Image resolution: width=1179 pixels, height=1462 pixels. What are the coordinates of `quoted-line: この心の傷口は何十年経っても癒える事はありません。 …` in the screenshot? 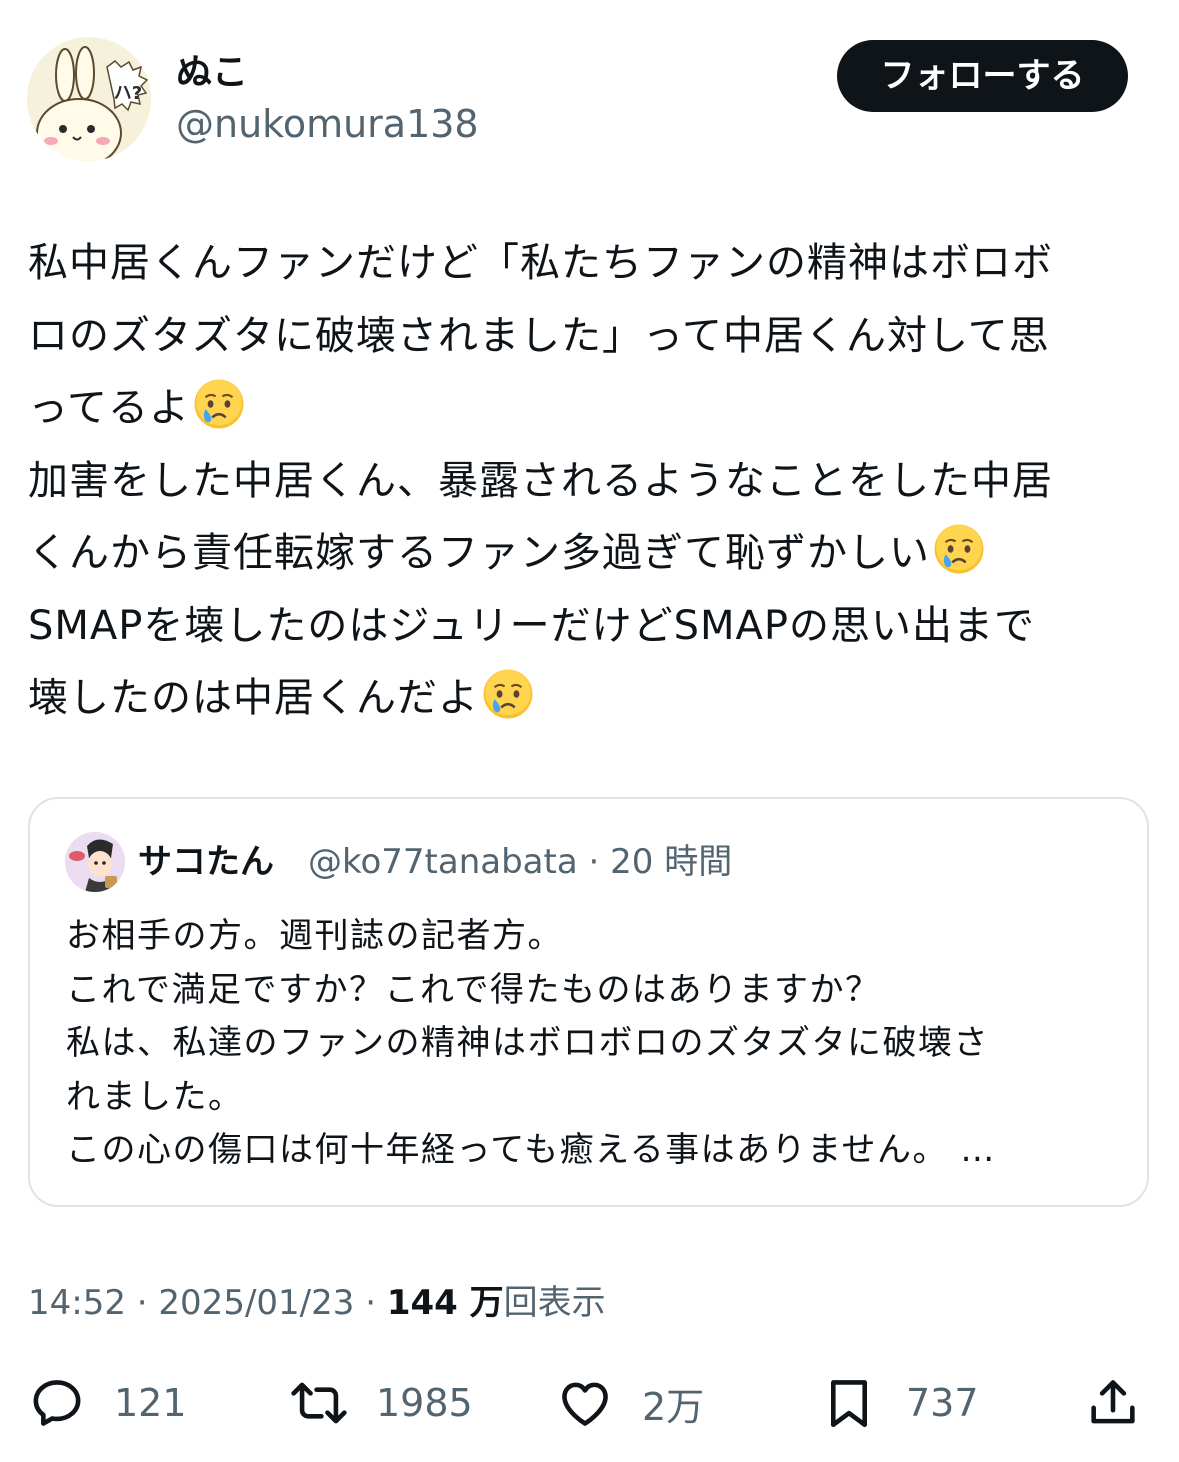 It's located at (531, 1150).